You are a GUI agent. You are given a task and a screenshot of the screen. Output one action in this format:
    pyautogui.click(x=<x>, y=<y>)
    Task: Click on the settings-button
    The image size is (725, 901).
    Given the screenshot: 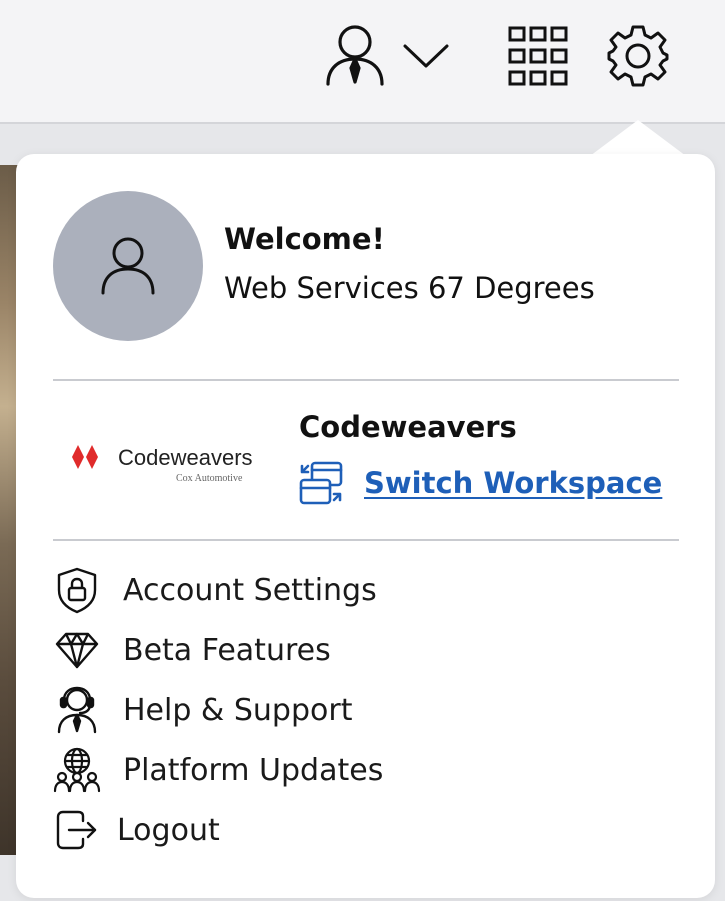 What is the action you would take?
    pyautogui.click(x=638, y=56)
    